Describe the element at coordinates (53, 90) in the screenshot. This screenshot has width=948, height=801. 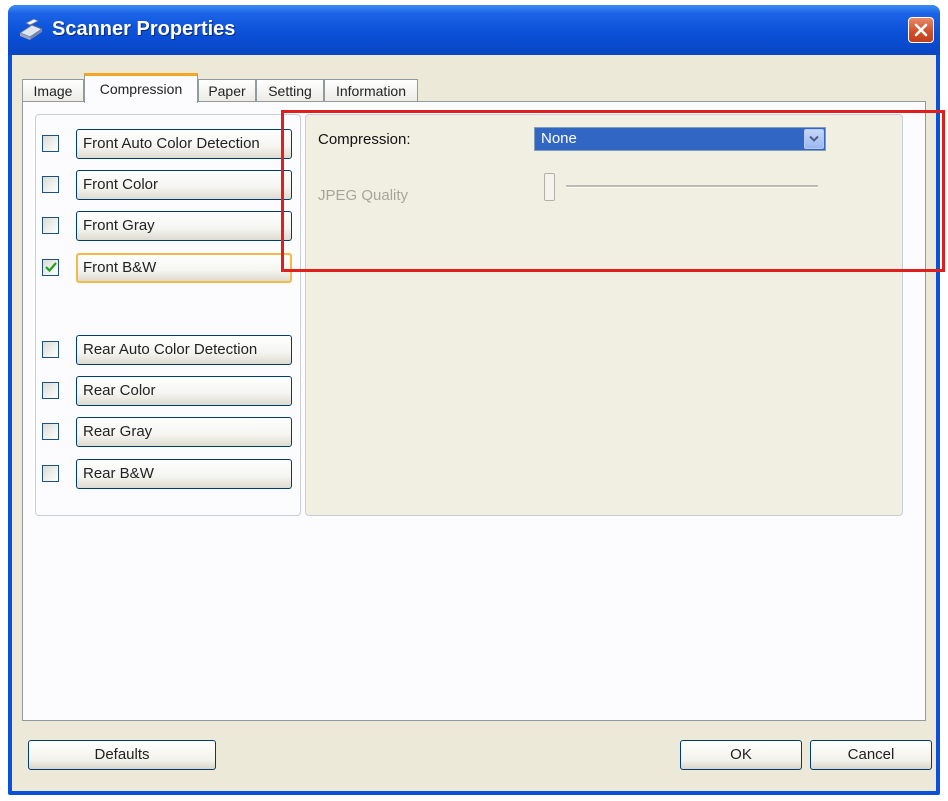
I see `tab-image: Image` at that location.